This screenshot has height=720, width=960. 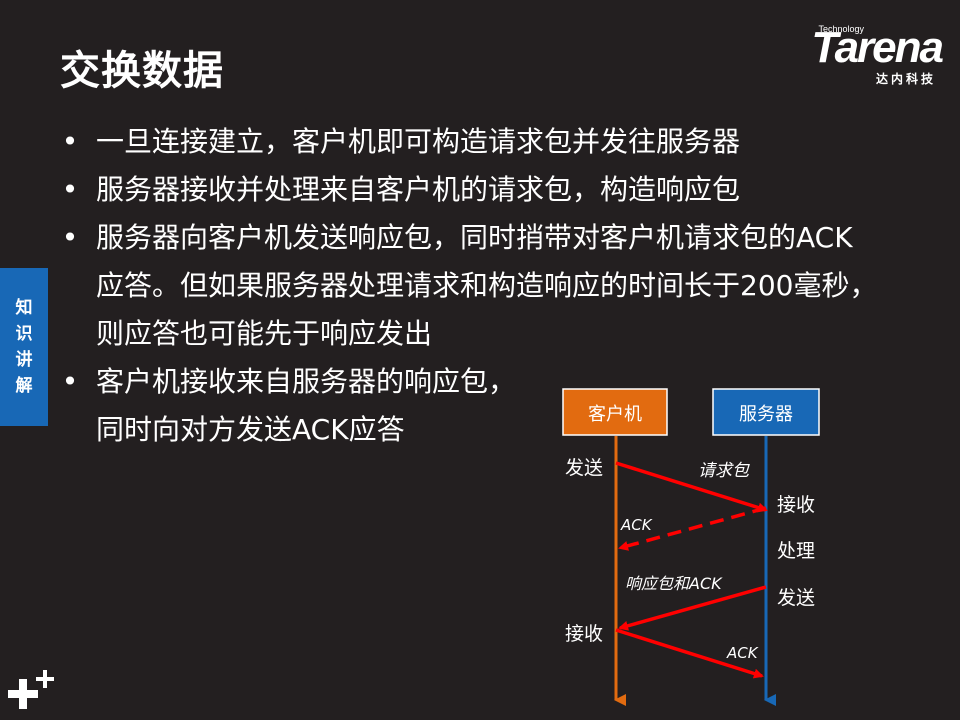 I want to click on side-tab-char: 解, so click(x=24, y=386).